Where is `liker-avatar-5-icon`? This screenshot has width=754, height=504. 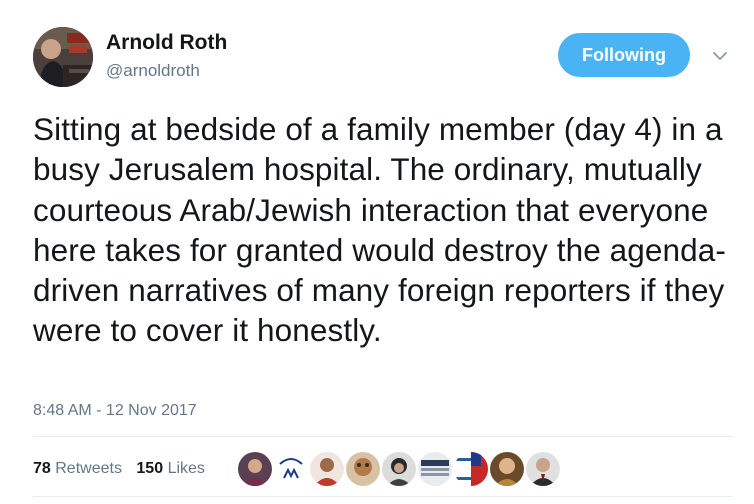
liker-avatar-5-icon is located at coordinates (399, 469).